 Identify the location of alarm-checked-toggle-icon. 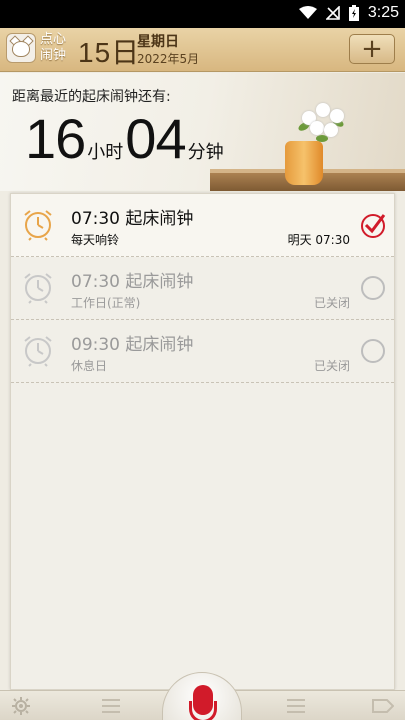
(373, 225).